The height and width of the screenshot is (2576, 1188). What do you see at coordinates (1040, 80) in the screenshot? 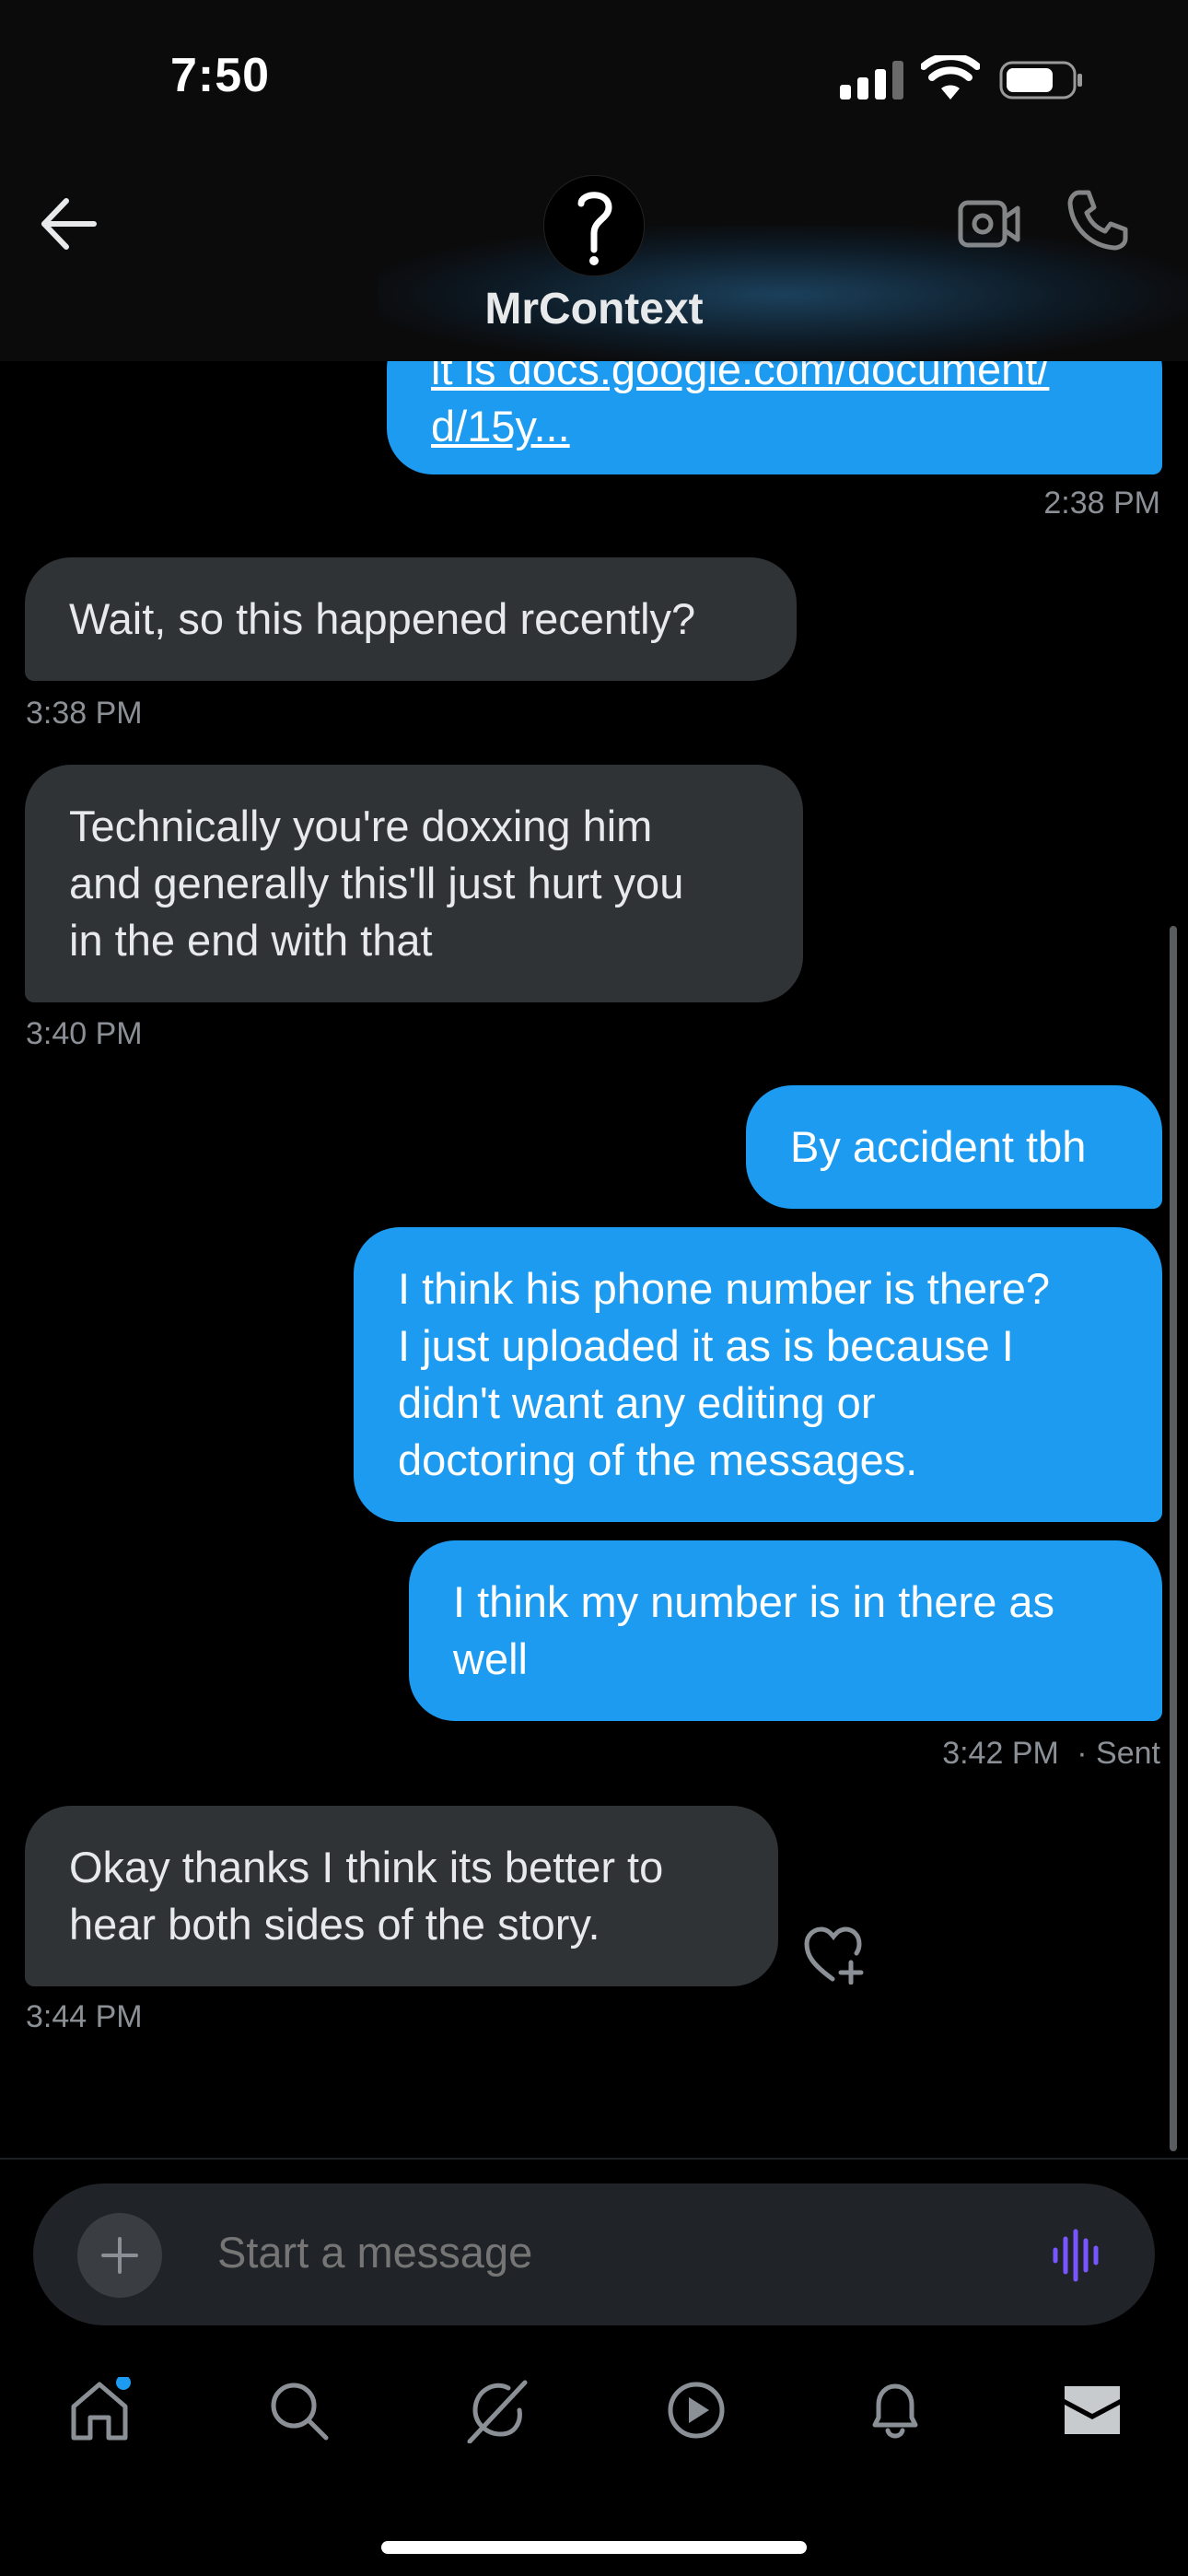
I see `battery-icon` at bounding box center [1040, 80].